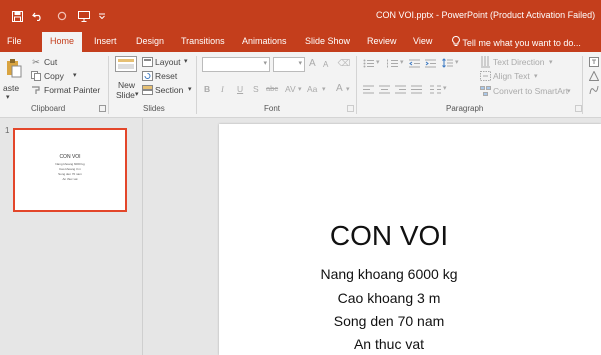  I want to click on tab-design: Design, so click(150, 41).